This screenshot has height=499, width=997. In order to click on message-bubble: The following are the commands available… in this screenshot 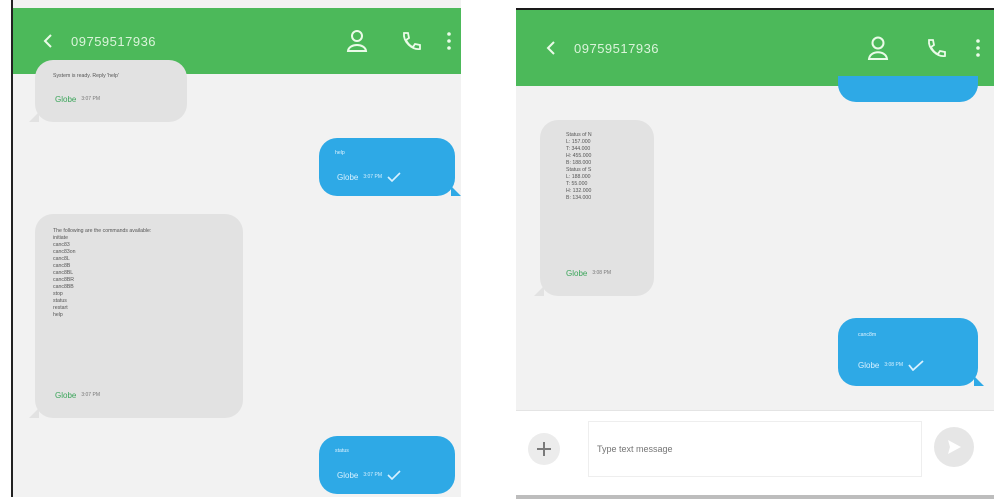, I will do `click(136, 316)`.